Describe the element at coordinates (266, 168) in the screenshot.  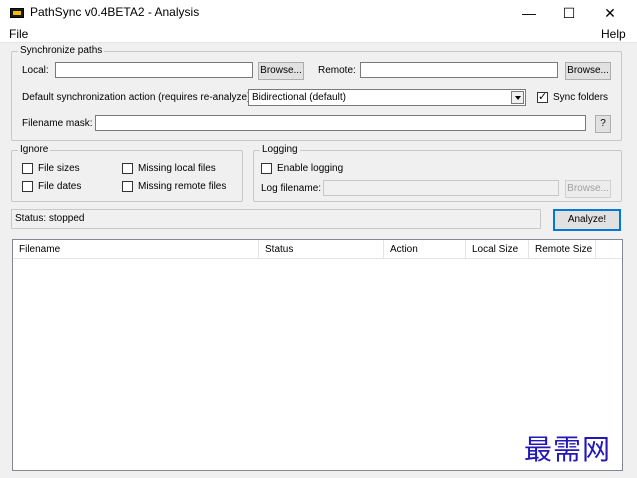
I see `enable-logging-checkbox` at that location.